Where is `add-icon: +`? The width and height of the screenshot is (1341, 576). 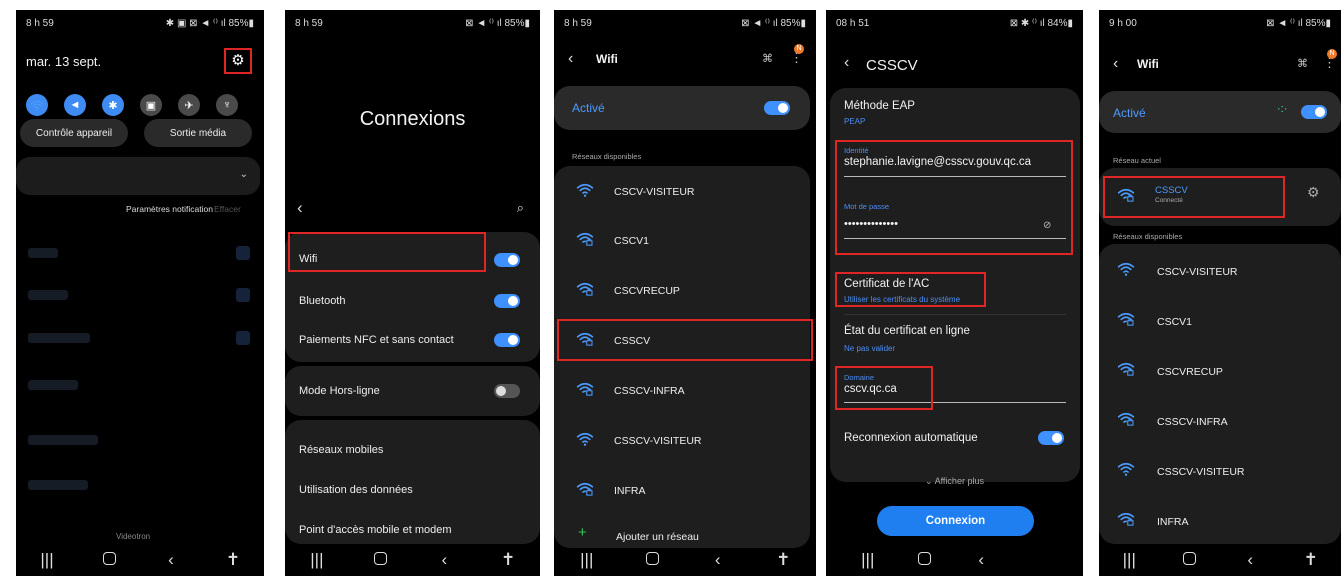 add-icon: + is located at coordinates (582, 532).